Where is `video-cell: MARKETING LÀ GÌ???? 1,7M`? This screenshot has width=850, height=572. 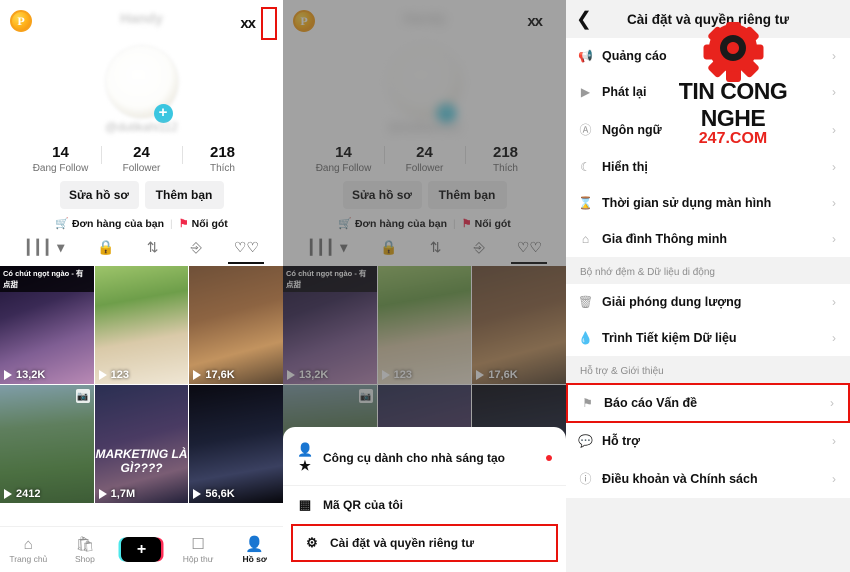 video-cell: MARKETING LÀ GÌ???? 1,7M is located at coordinates (141, 444).